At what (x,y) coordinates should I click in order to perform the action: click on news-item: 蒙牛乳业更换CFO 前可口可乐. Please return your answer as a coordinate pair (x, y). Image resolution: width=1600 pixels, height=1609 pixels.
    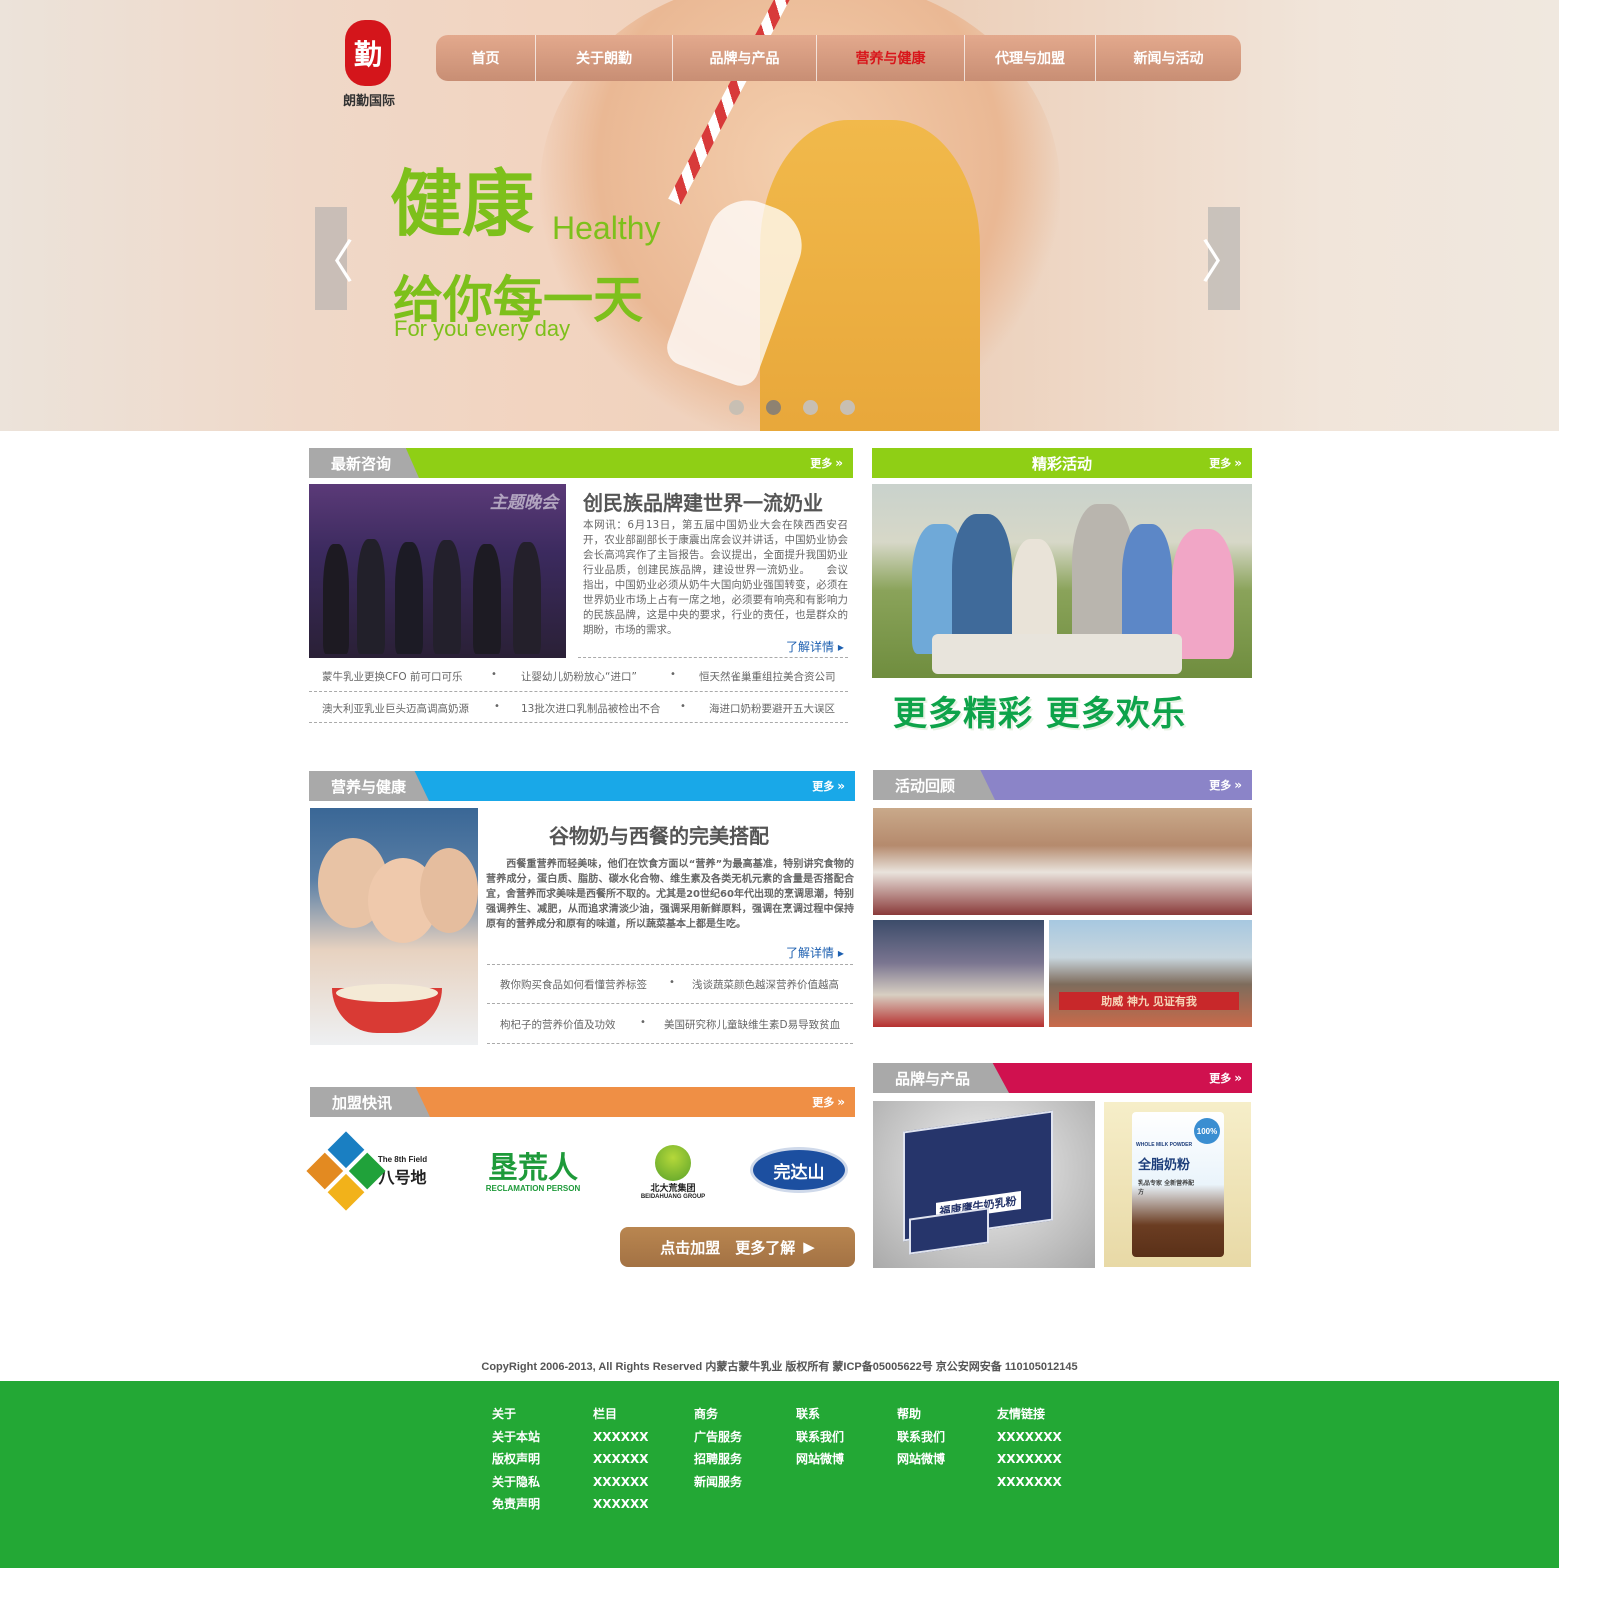
    Looking at the image, I should click on (392, 676).